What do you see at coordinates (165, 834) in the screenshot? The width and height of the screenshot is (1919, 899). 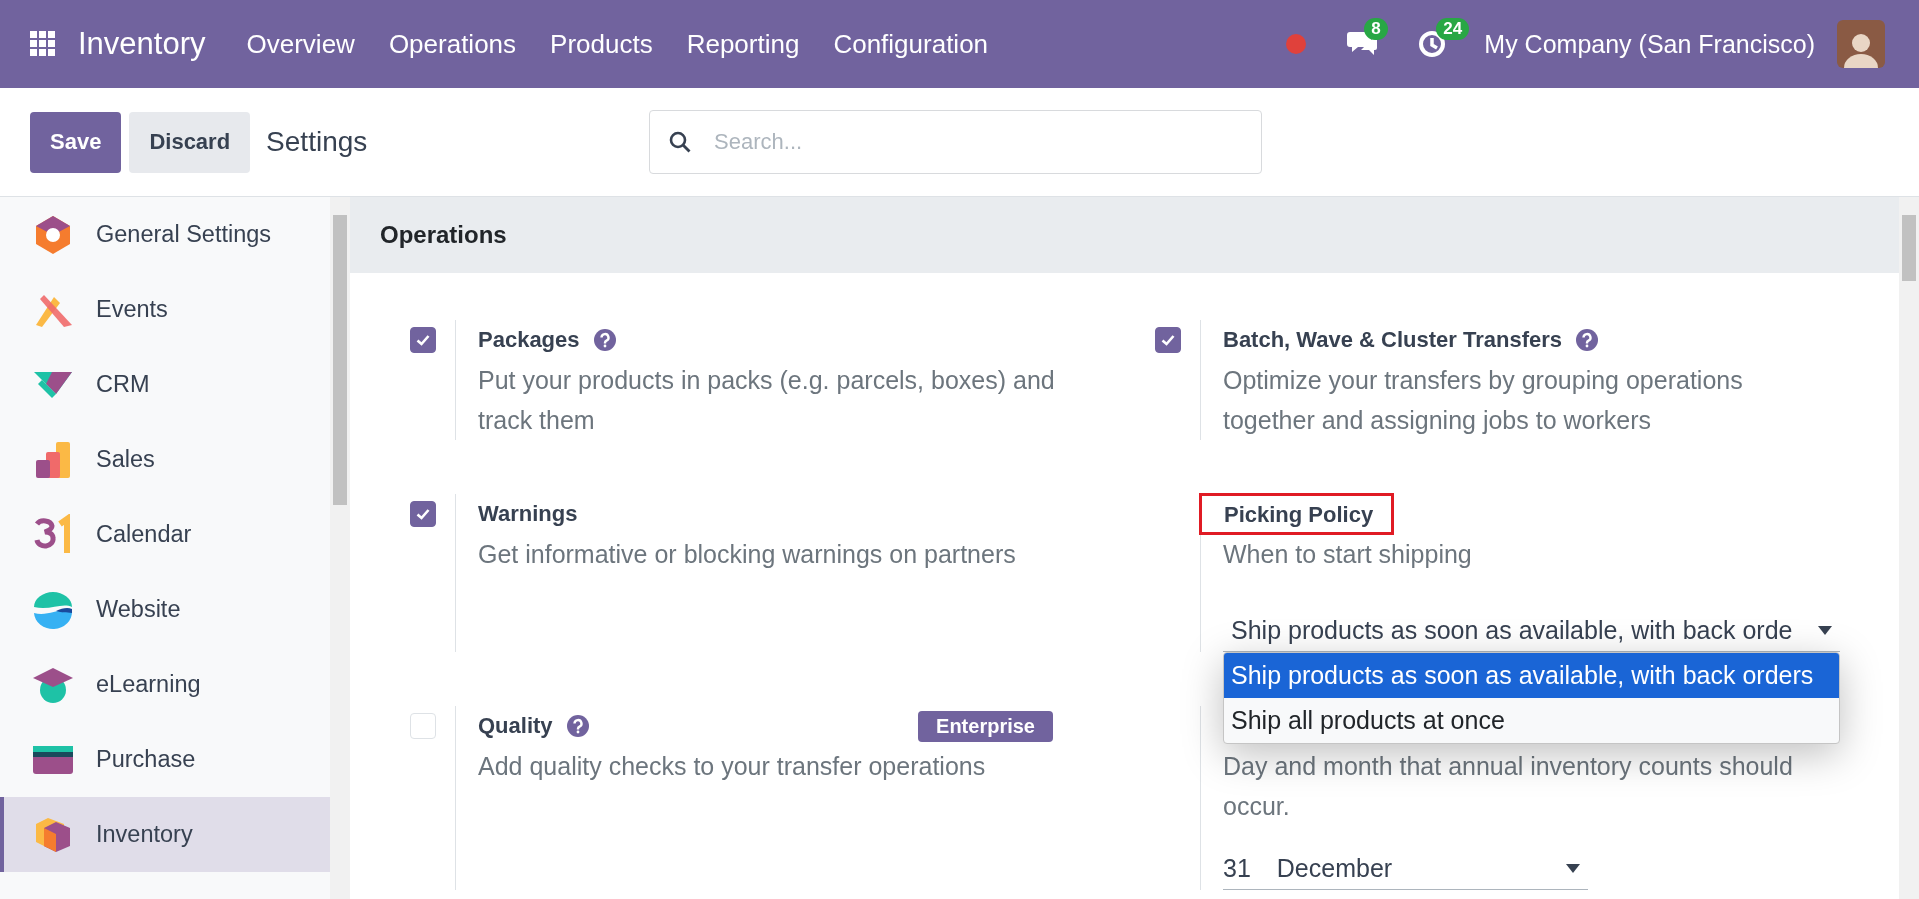 I see `sidebar-item: Inventory` at bounding box center [165, 834].